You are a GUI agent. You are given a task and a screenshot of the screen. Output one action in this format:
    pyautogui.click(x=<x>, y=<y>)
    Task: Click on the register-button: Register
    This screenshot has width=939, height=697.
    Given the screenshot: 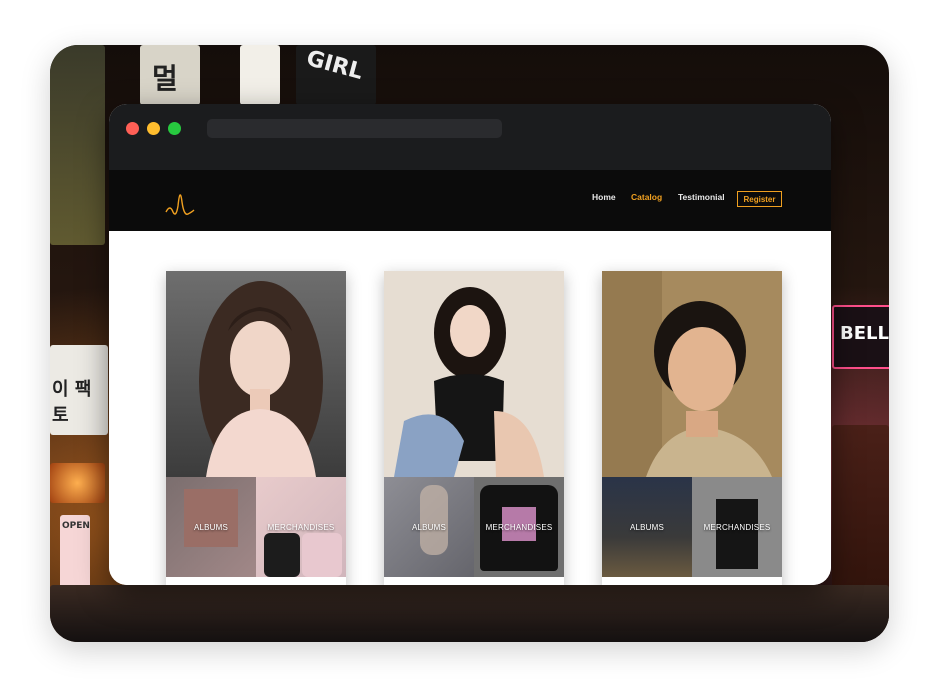 What is the action you would take?
    pyautogui.click(x=759, y=199)
    